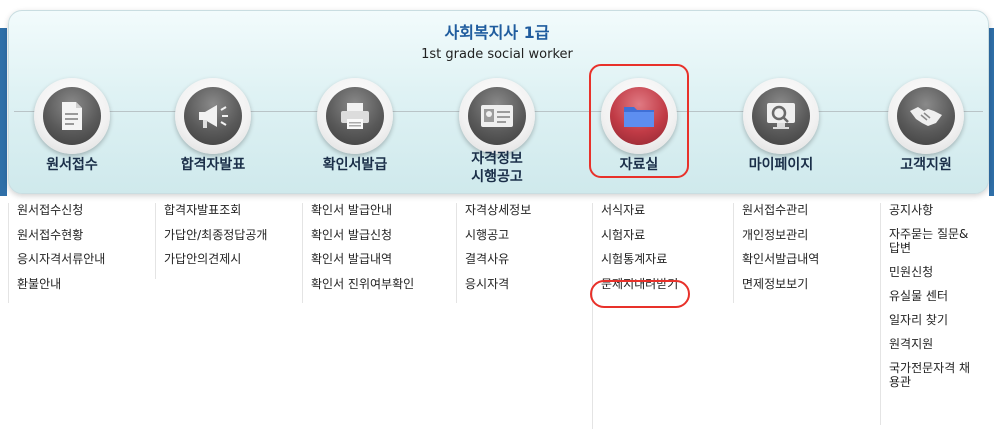 This screenshot has width=994, height=430. I want to click on nav-label: 원서접수, so click(72, 165).